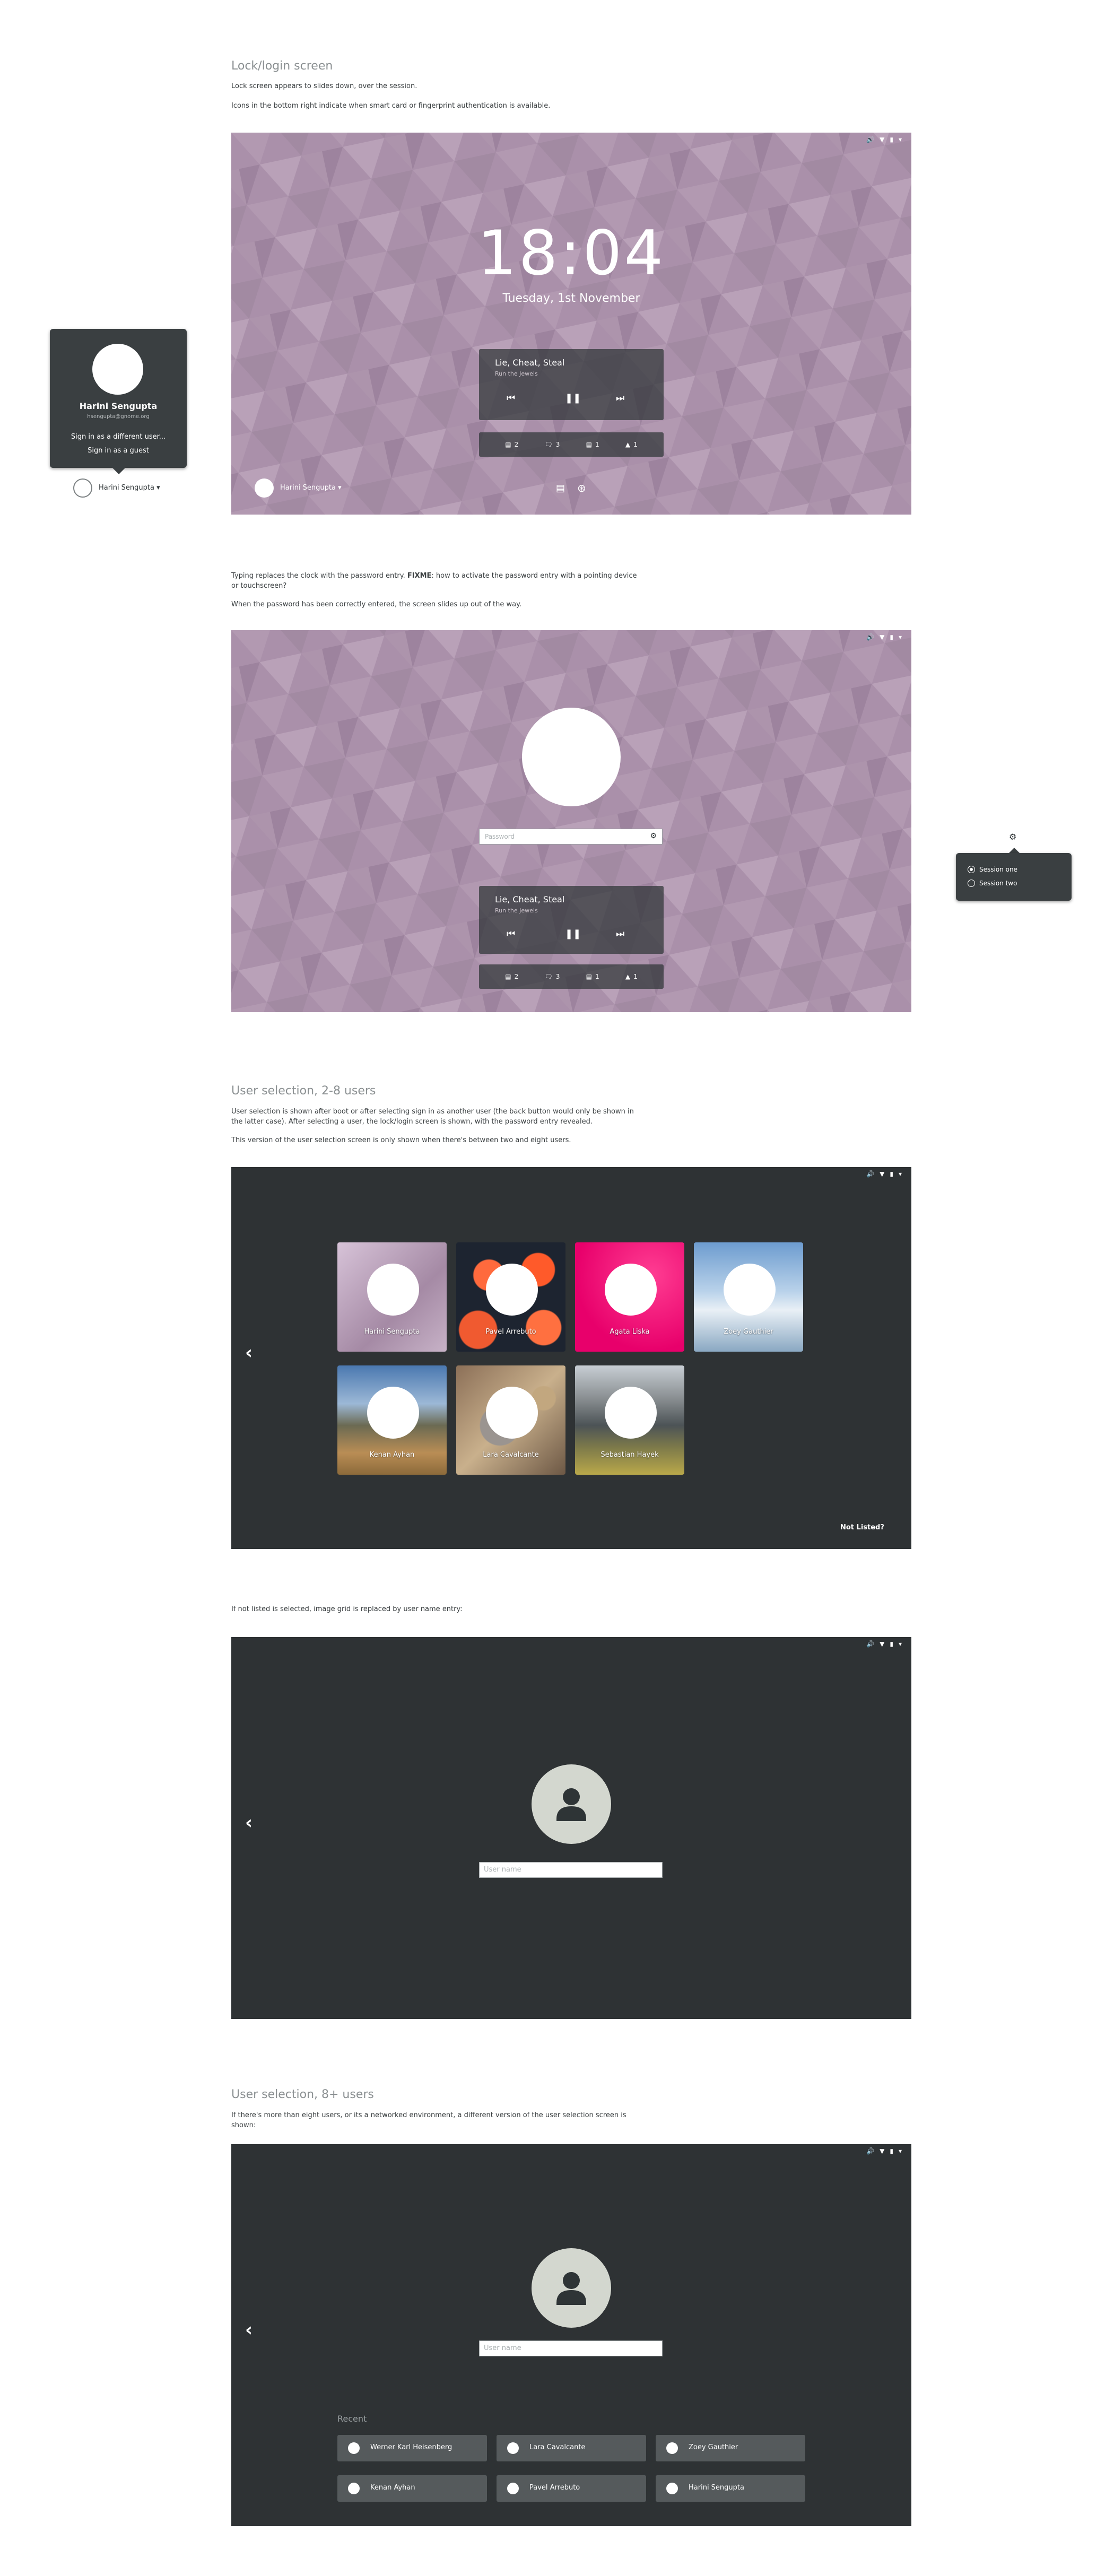 The image size is (1114, 2576). I want to click on user-icon, so click(571, 1805).